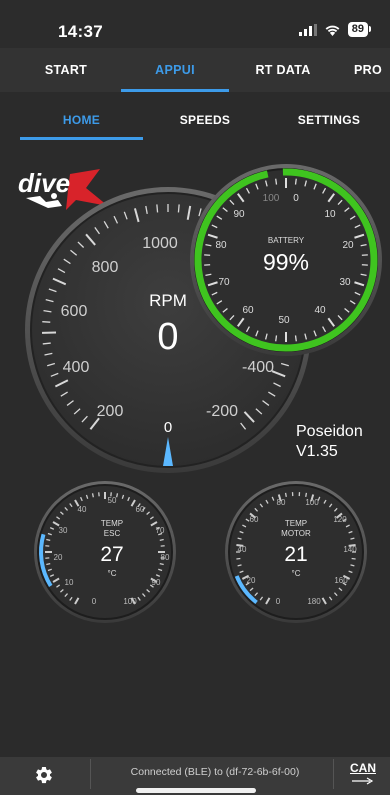 The width and height of the screenshot is (390, 795). Describe the element at coordinates (80, 31) in the screenshot. I see `status-time: 14:37` at that location.